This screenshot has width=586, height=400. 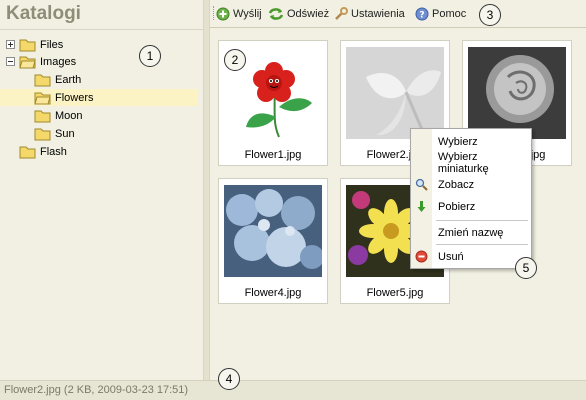 I want to click on expand-icon, so click(x=10, y=44).